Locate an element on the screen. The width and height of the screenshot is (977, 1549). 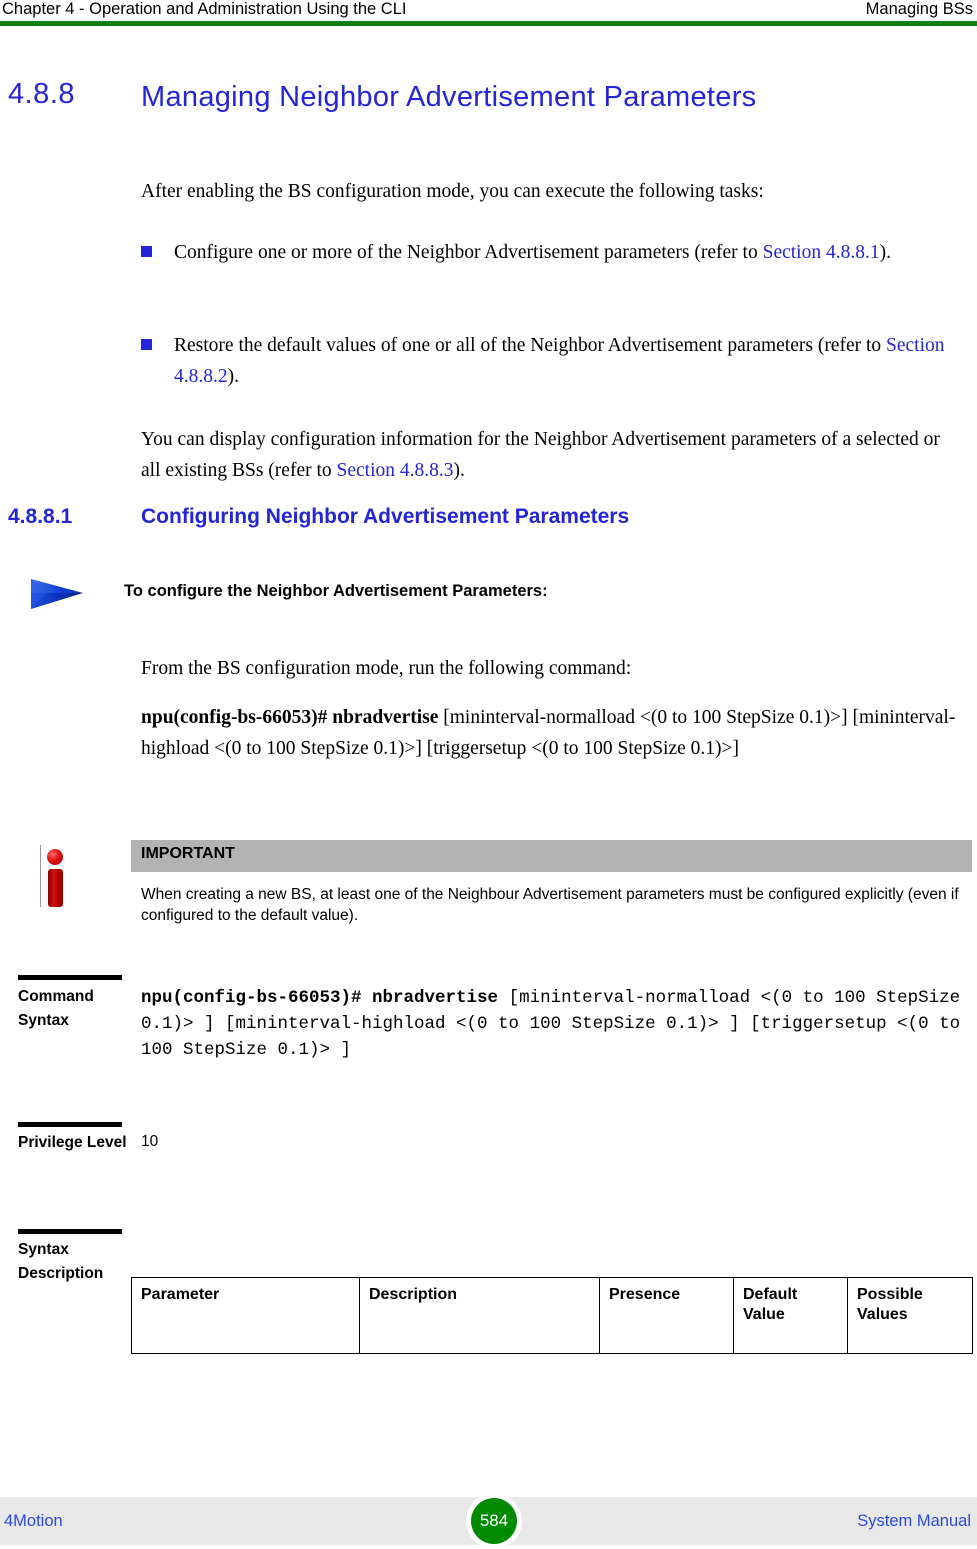
header-green-rule is located at coordinates (488, 23).